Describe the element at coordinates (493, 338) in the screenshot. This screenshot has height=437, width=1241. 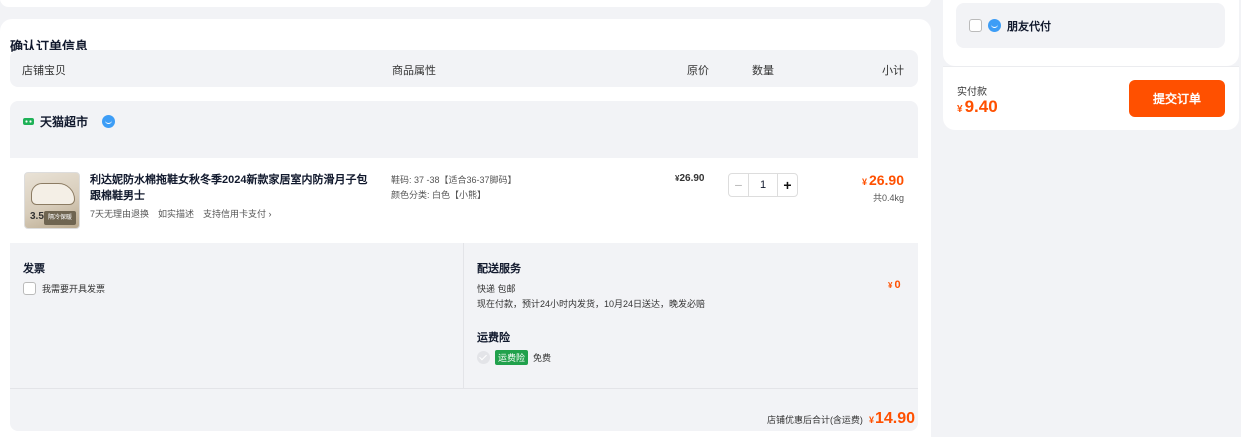
I see `insurance-title: 运费险` at that location.